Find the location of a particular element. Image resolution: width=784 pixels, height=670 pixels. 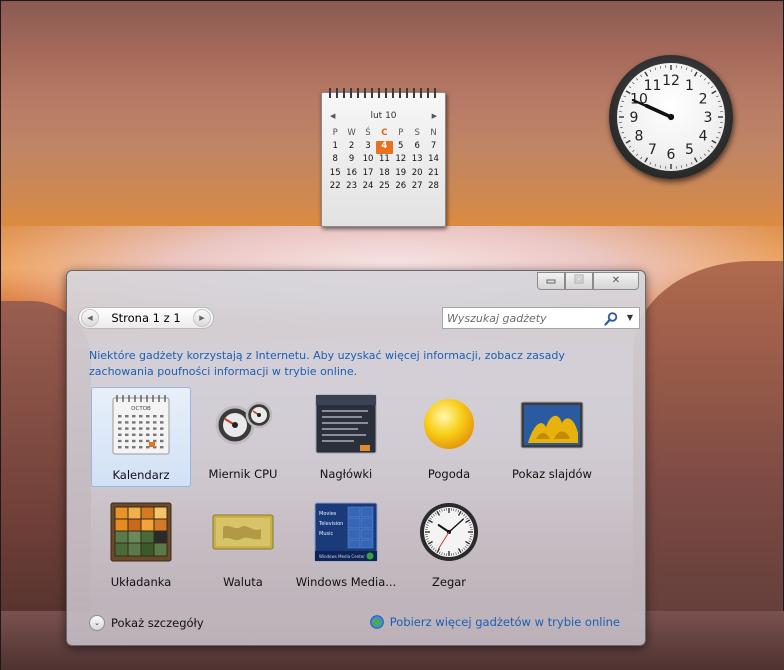

calendar-day: 13 is located at coordinates (417, 160).